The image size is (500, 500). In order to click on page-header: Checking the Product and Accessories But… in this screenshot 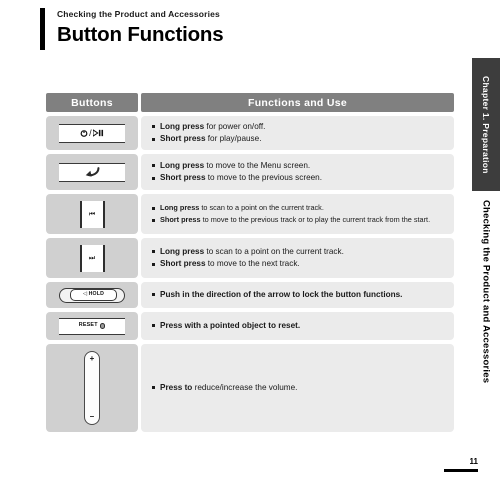, I will do `click(250, 30)`.